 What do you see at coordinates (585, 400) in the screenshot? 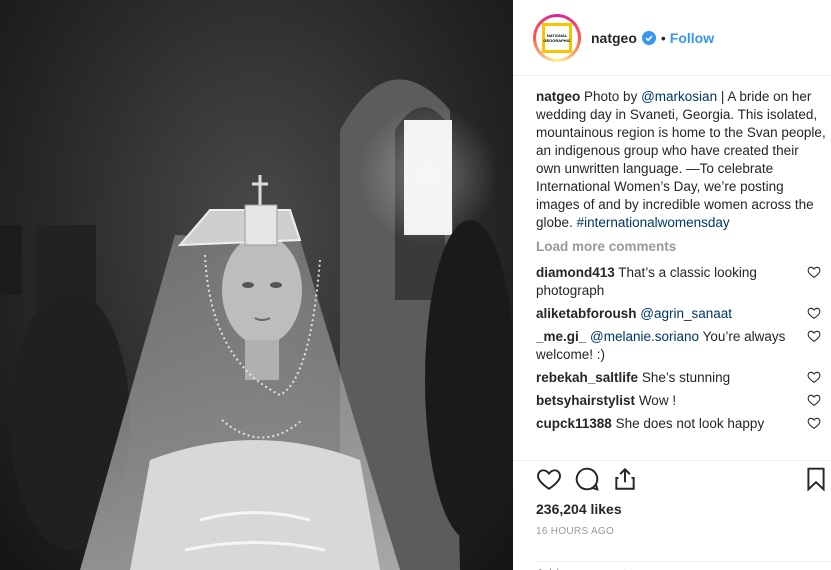
I see `comment-username: betsyhairstylist` at bounding box center [585, 400].